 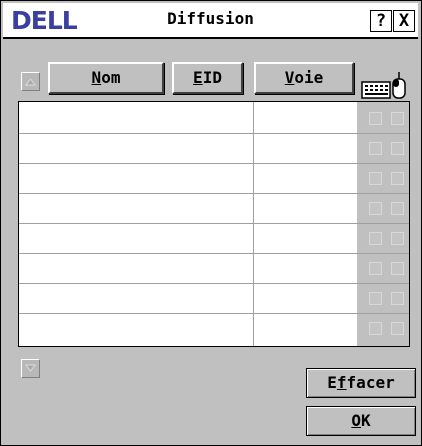 I want to click on scroll-down-button, so click(x=30, y=368).